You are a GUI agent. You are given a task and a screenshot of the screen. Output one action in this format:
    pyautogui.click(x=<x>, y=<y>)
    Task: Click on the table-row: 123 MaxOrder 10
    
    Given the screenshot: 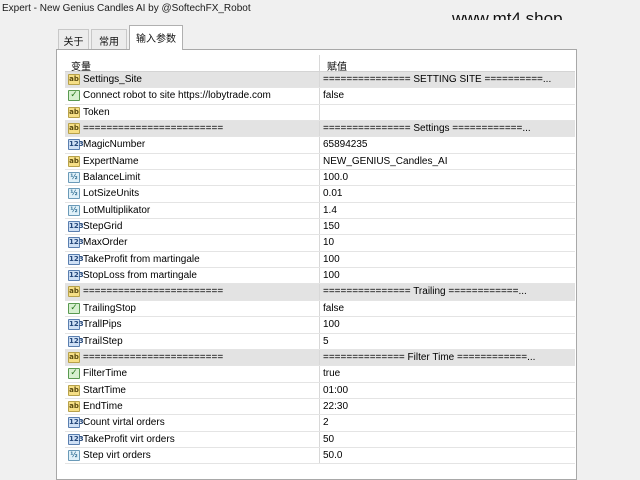 What is the action you would take?
    pyautogui.click(x=320, y=243)
    